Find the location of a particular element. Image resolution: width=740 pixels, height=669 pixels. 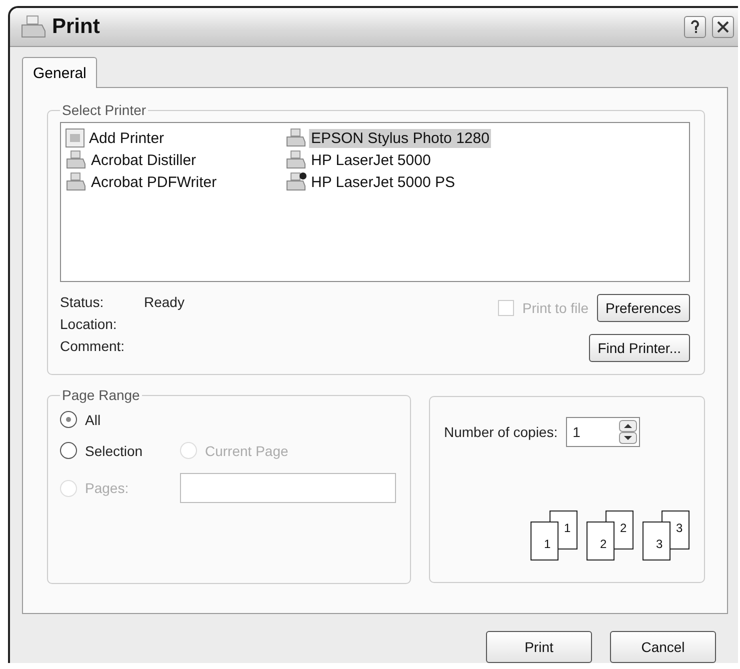

info-label: Location: is located at coordinates (89, 324).